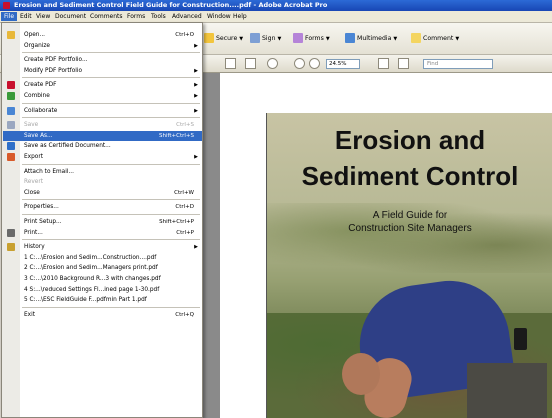  What do you see at coordinates (176, 222) in the screenshot?
I see `menu-item-shortcut: Shift+Ctrl+P` at bounding box center [176, 222].